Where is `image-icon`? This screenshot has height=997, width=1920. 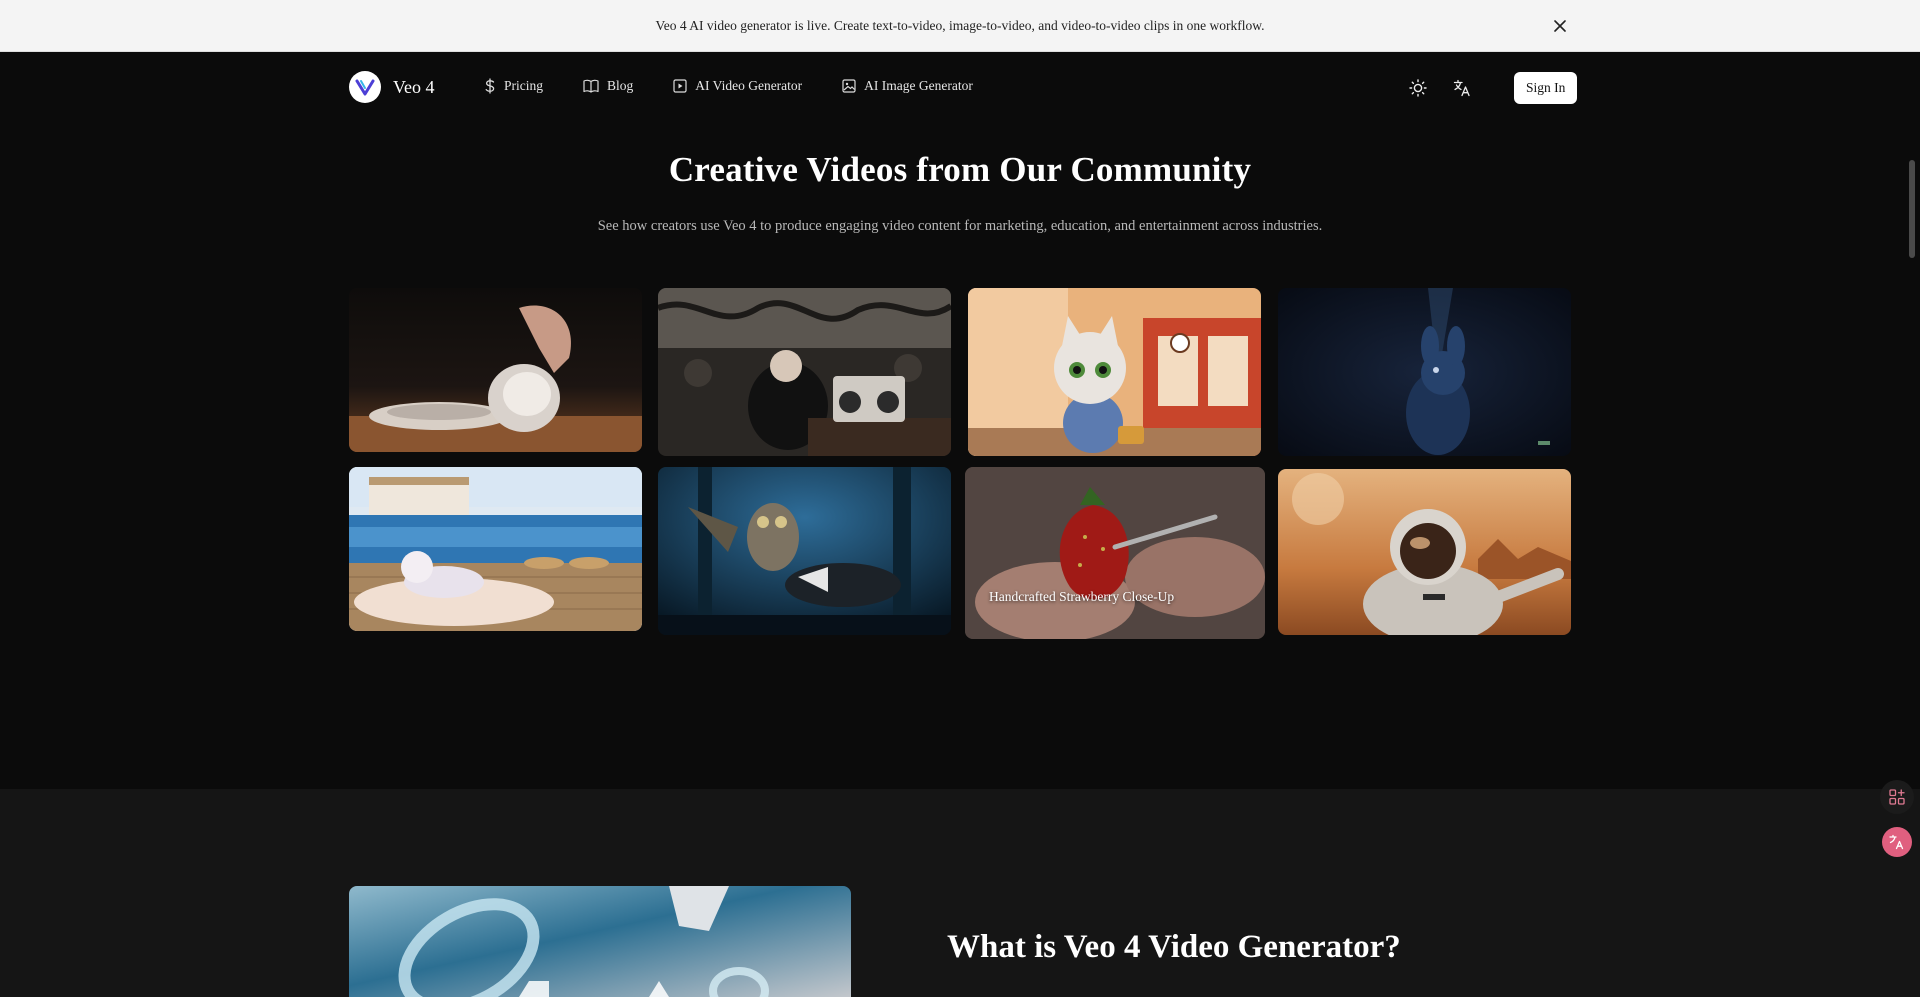 image-icon is located at coordinates (849, 86).